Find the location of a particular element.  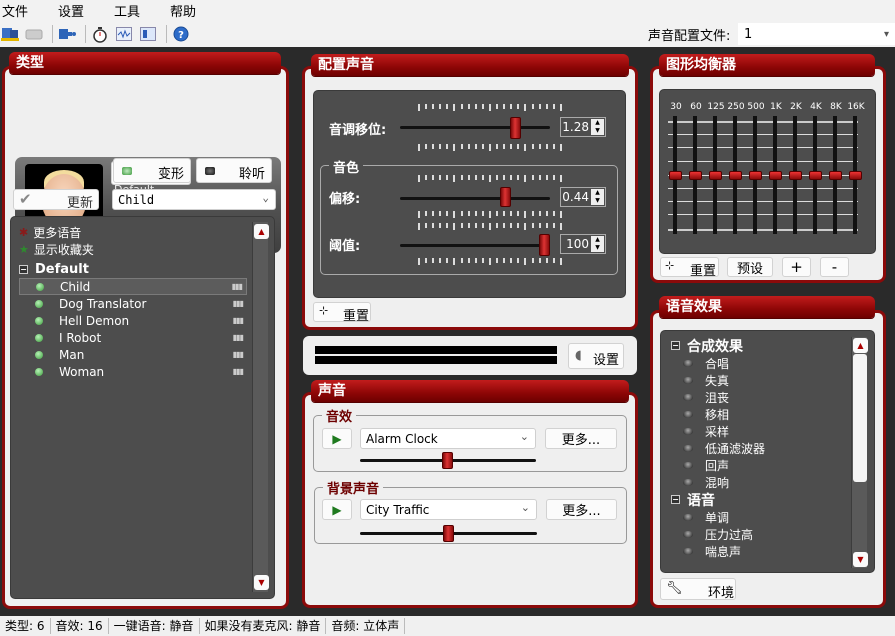

eq-reset-button: ⊹ 重置 is located at coordinates (689, 268).